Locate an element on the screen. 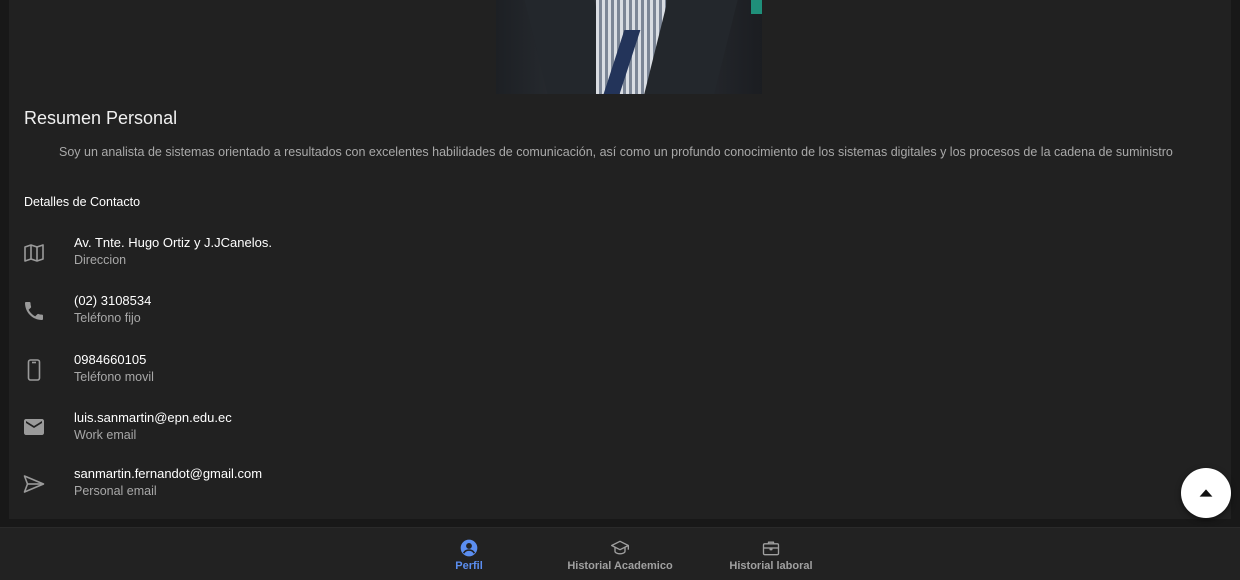  personal-email-label: Personal email is located at coordinates (115, 491).